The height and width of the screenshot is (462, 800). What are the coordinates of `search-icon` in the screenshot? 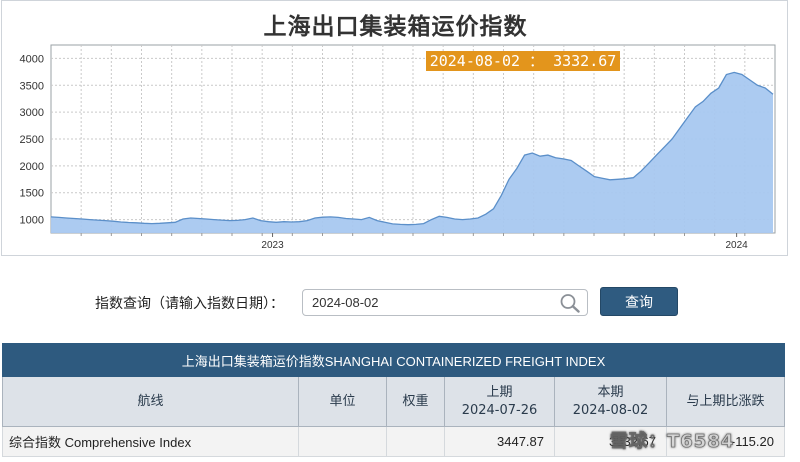 It's located at (570, 303).